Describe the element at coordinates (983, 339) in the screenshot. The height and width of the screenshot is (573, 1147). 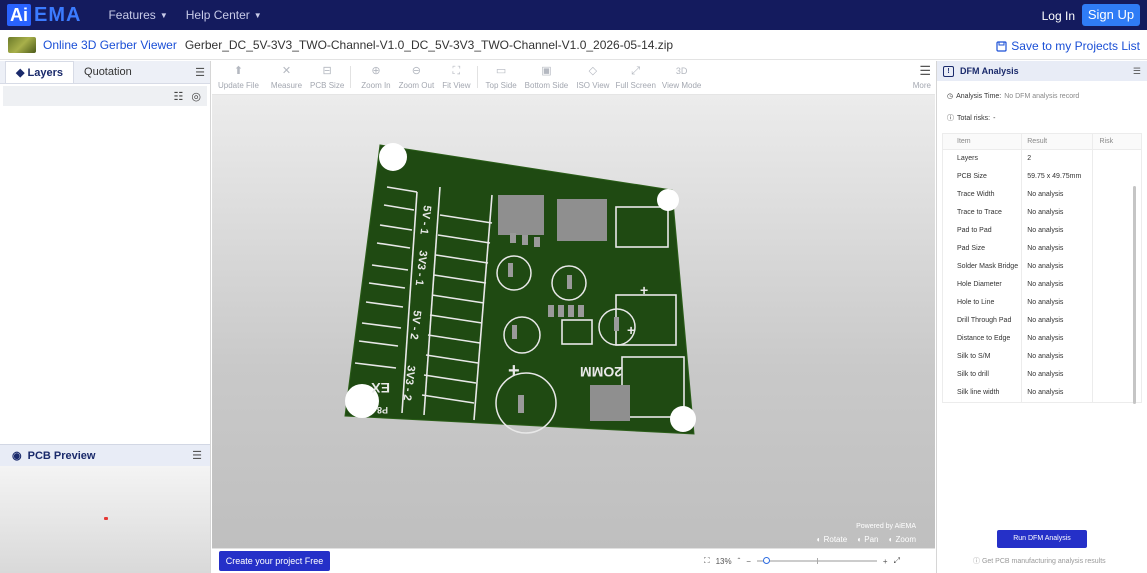
I see `dfm-item-cell: Distance to Edge` at that location.